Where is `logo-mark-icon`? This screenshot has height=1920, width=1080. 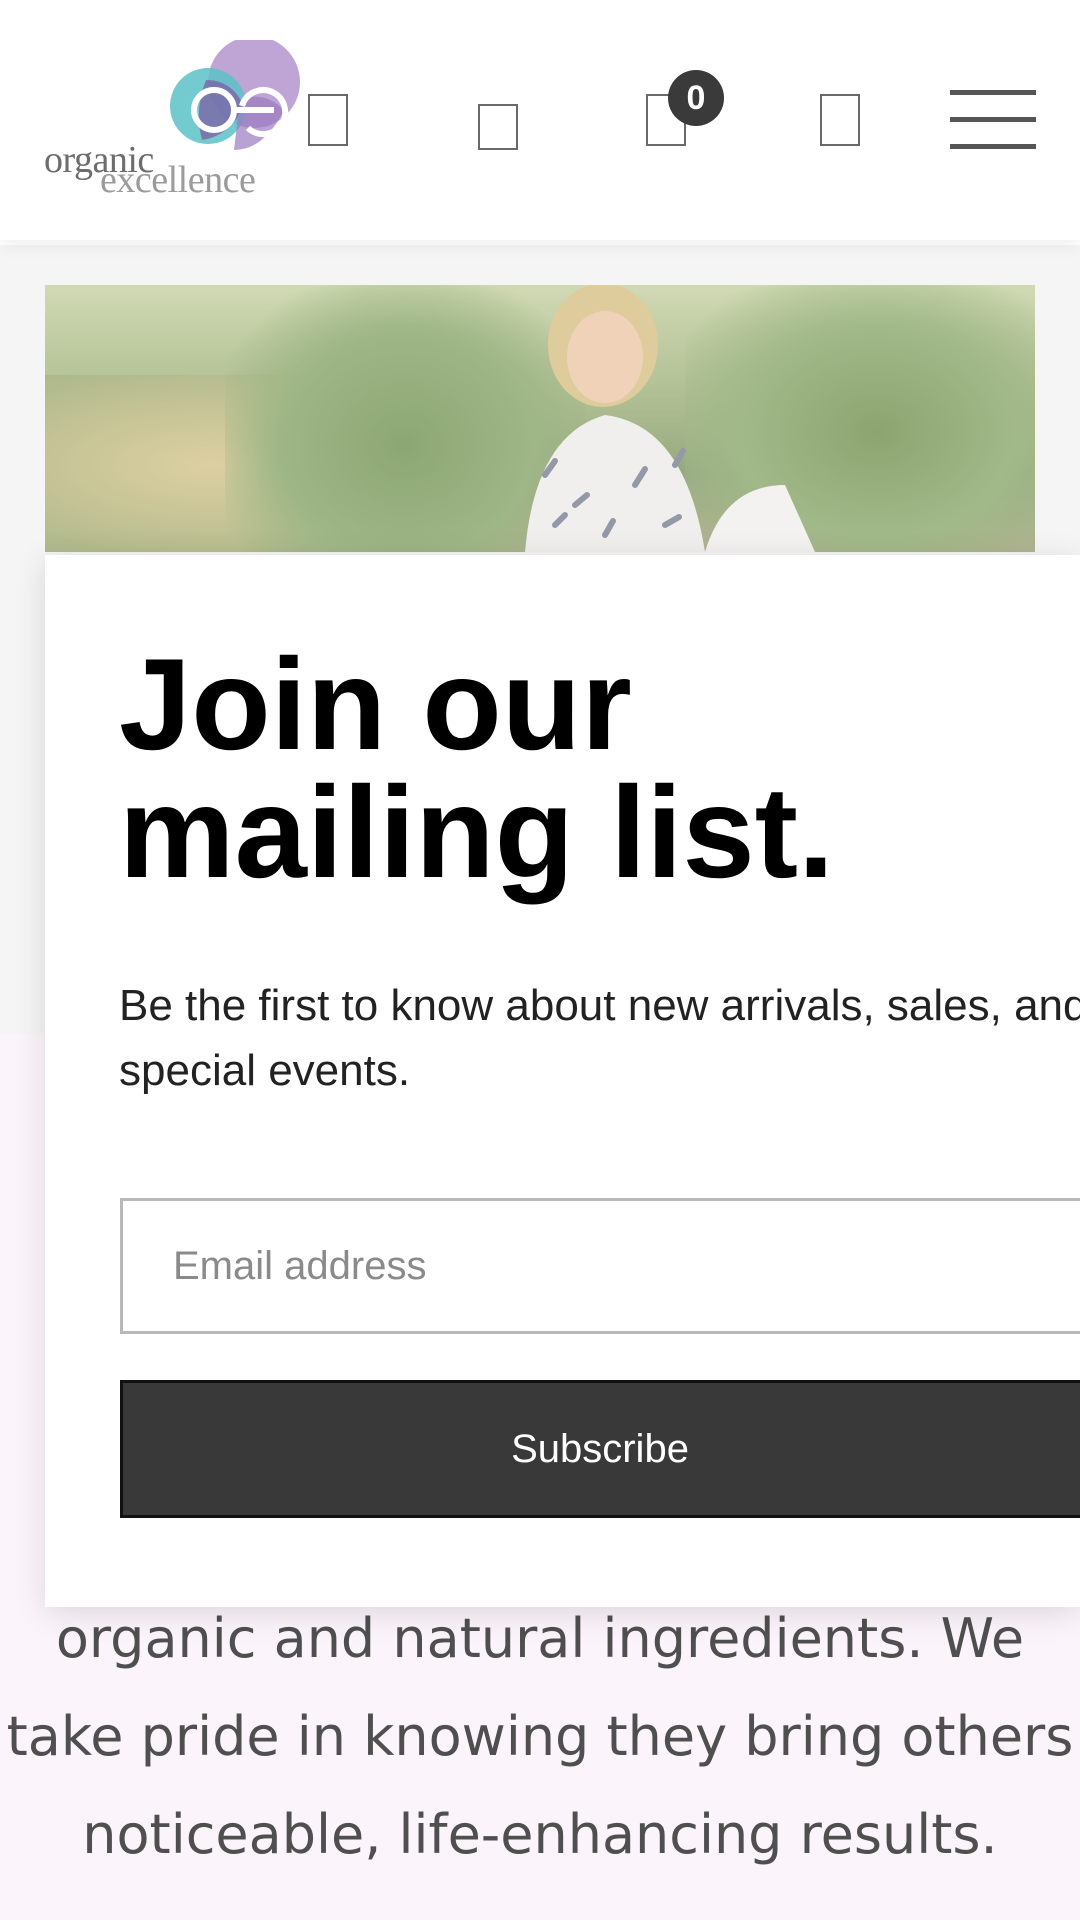 logo-mark-icon is located at coordinates (235, 95).